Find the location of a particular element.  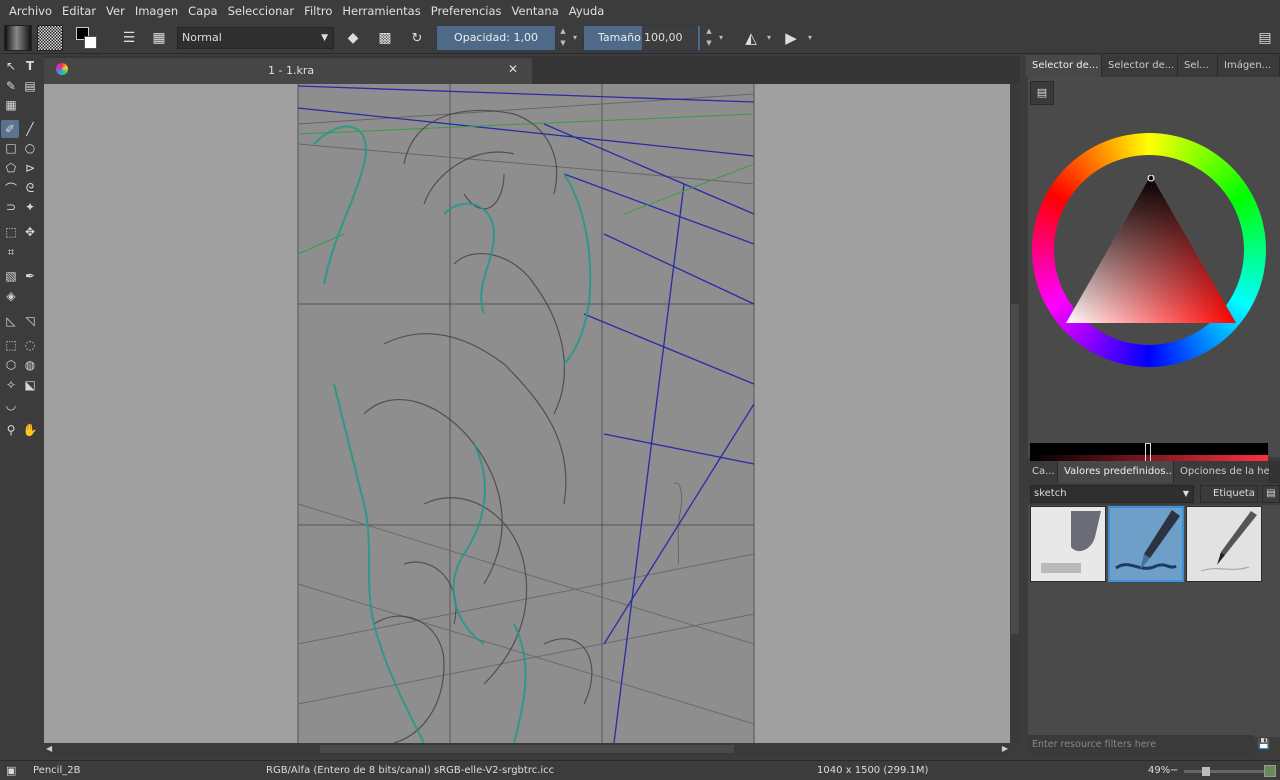

canvas-only-toggle-icon is located at coordinates (1270, 771).